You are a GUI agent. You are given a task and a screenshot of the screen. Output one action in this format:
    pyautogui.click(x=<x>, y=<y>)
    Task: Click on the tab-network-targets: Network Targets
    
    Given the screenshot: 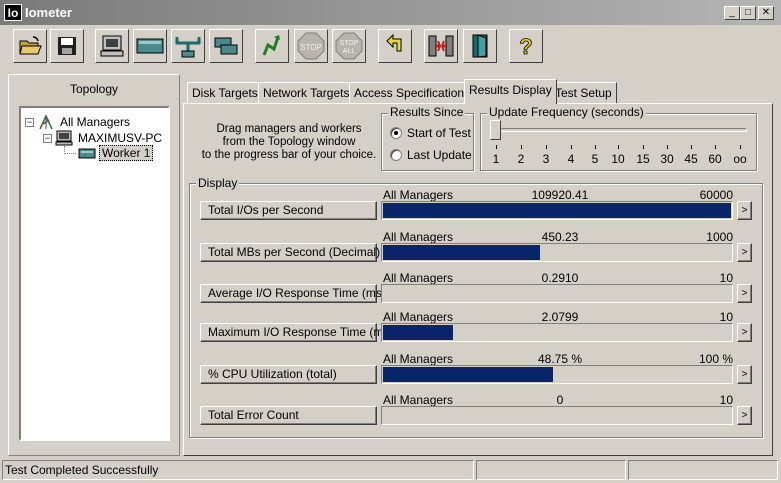 What is the action you would take?
    pyautogui.click(x=306, y=92)
    